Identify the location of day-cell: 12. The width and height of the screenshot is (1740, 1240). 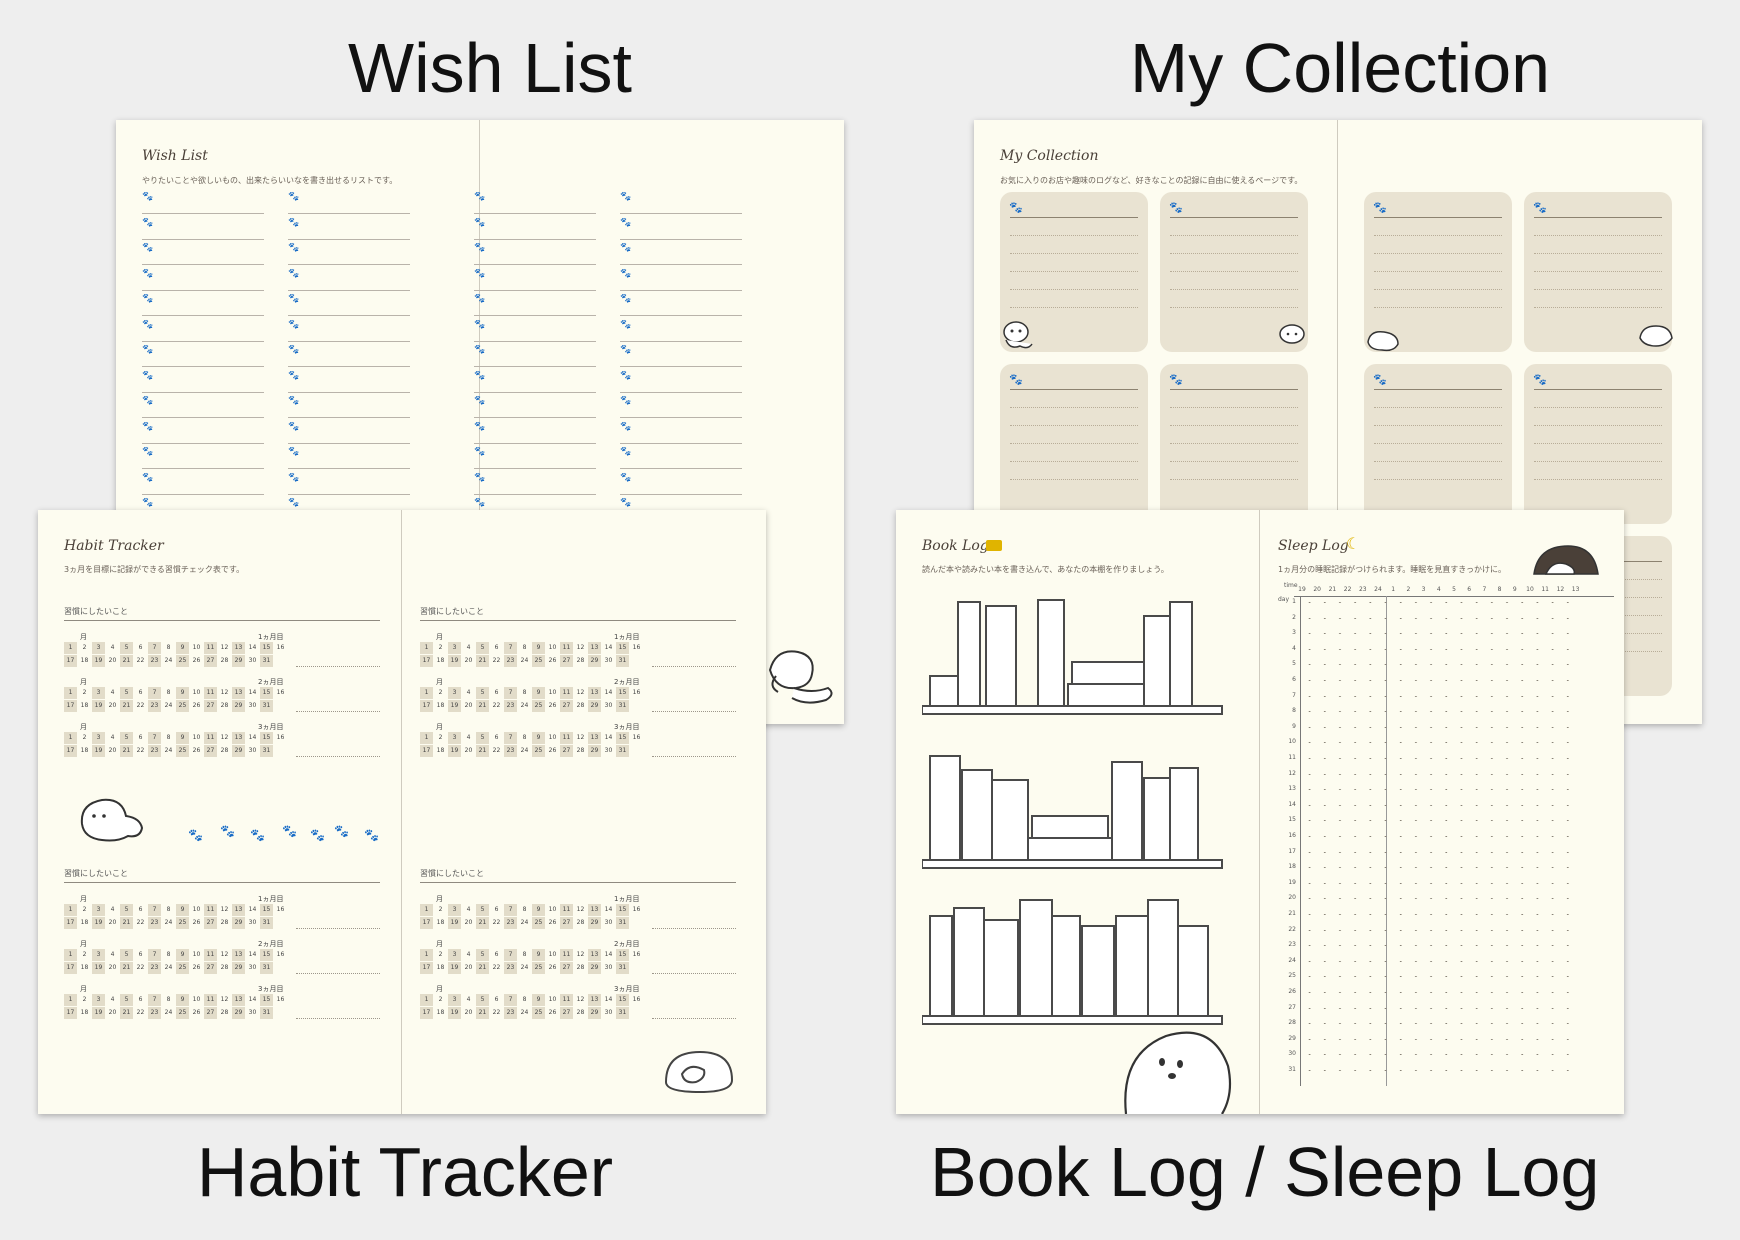
(224, 692).